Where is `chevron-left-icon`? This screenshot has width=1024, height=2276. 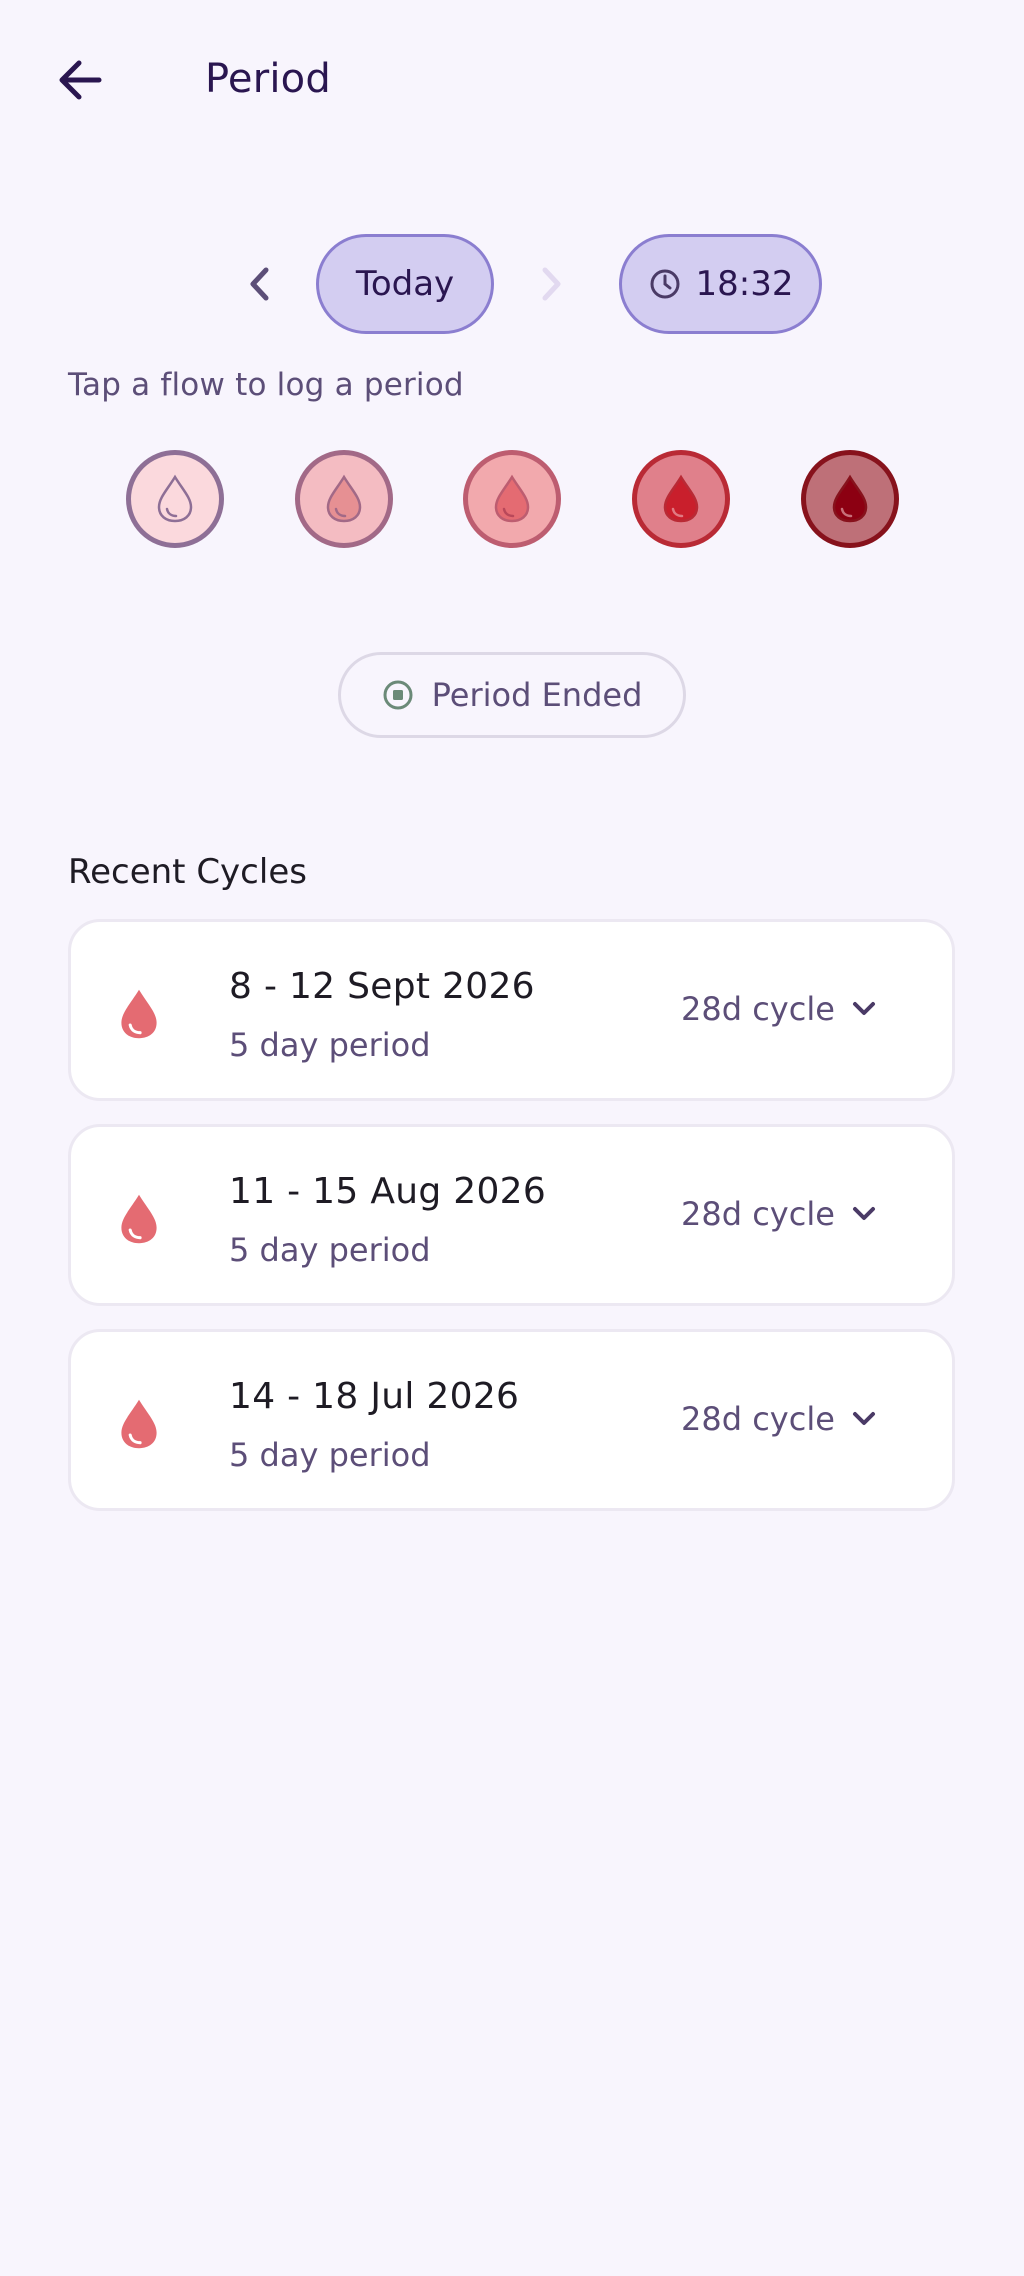 chevron-left-icon is located at coordinates (259, 284).